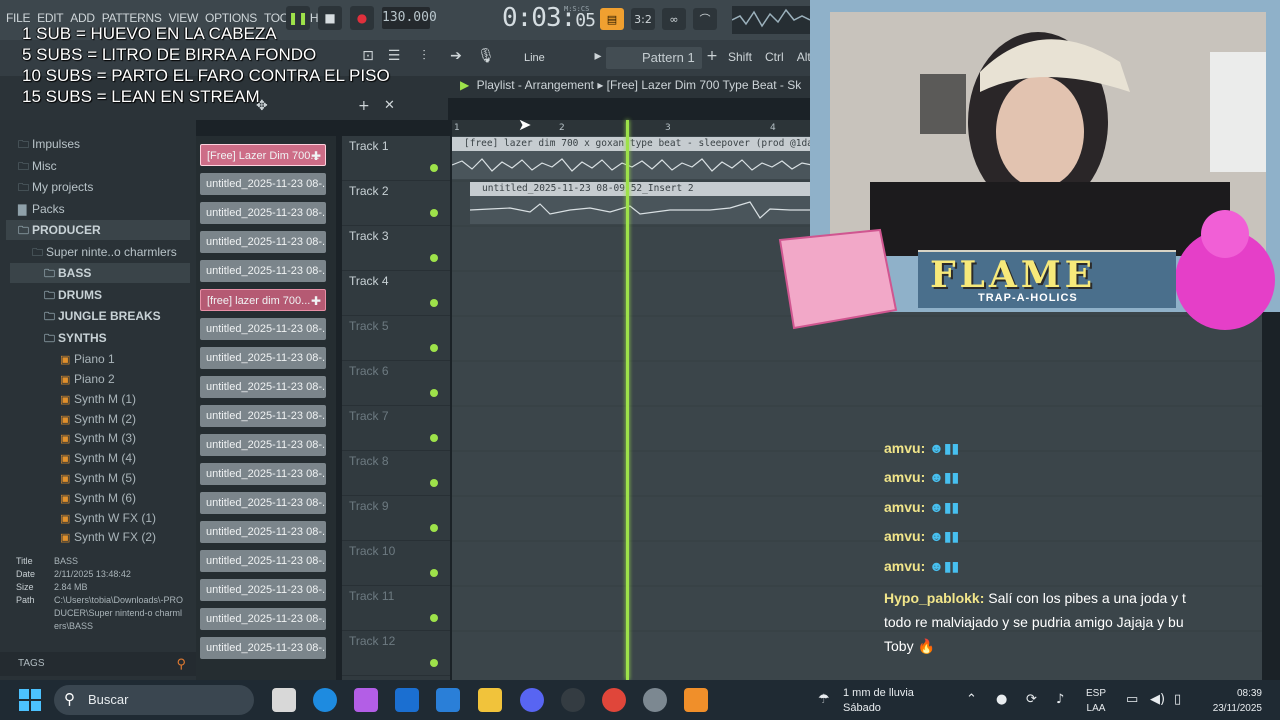 The image size is (1280, 720). I want to click on picker-clip: [free] lazer dim 700... ✚, so click(263, 300).